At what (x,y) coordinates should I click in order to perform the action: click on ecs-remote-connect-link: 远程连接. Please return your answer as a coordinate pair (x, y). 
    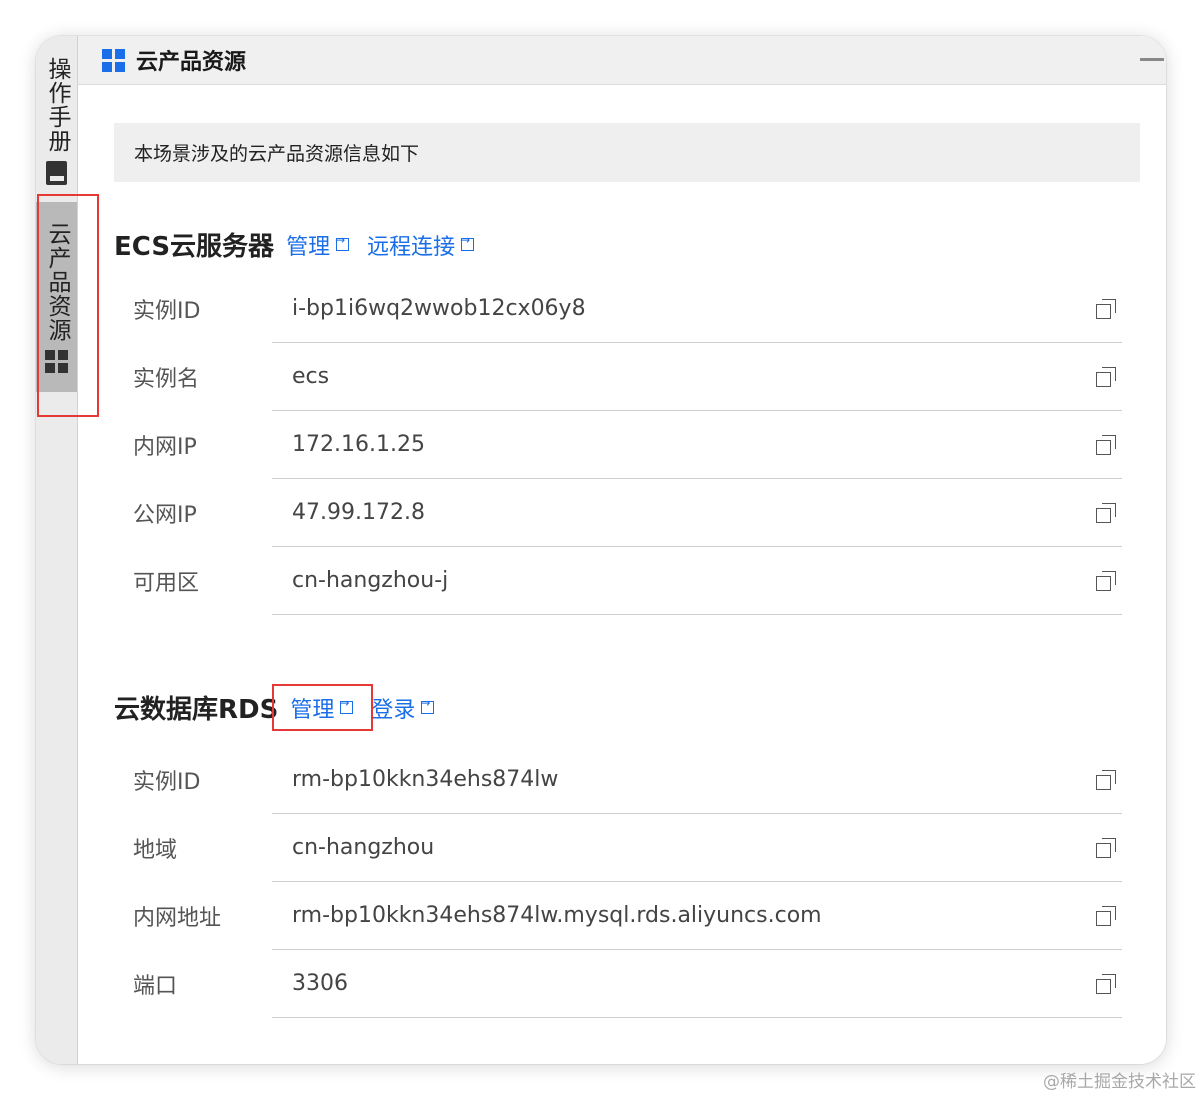
    Looking at the image, I should click on (421, 245).